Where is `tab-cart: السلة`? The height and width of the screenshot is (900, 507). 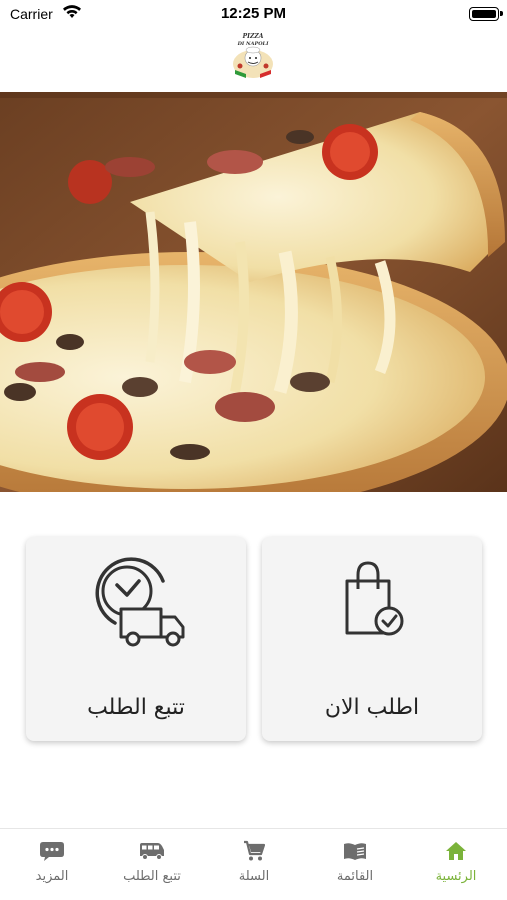
tab-cart: السلة is located at coordinates (254, 861).